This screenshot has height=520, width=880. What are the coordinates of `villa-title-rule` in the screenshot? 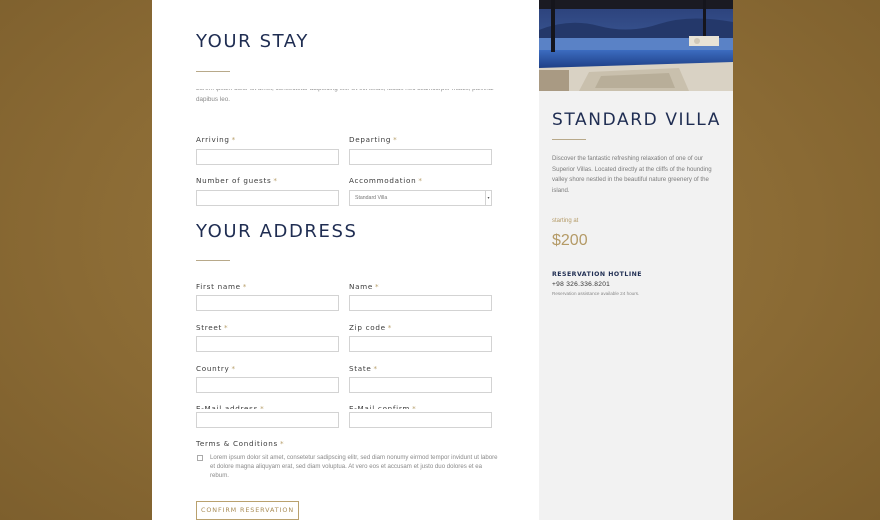 It's located at (569, 139).